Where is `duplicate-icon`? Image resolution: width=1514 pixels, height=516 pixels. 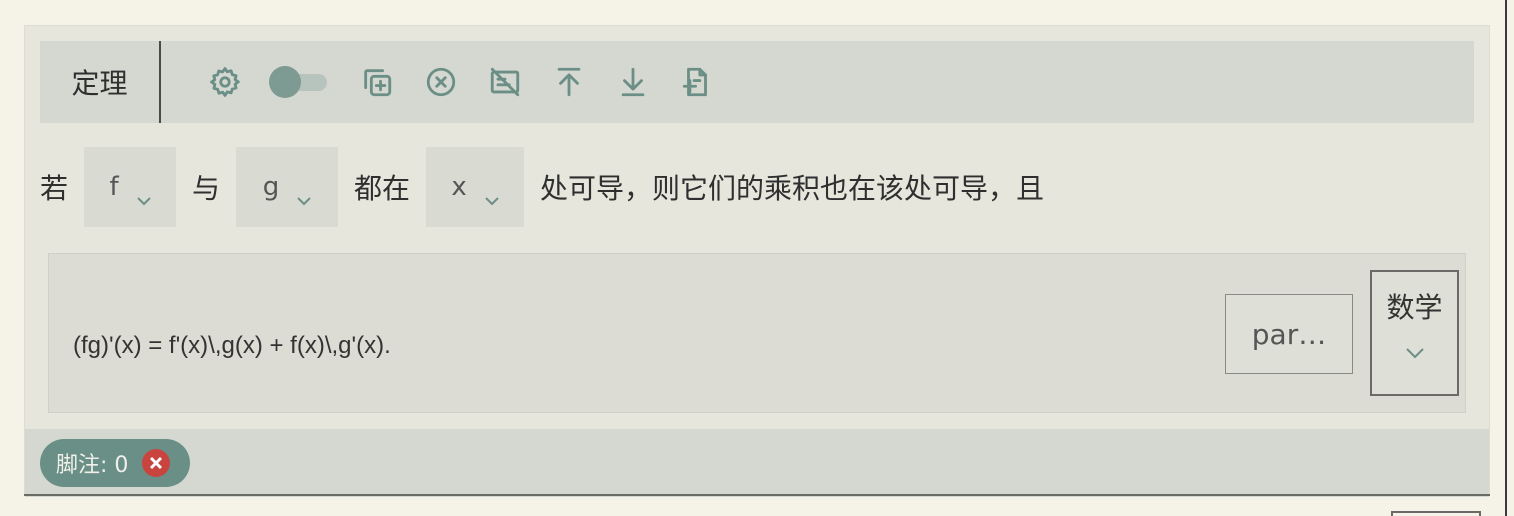
duplicate-icon is located at coordinates (377, 82).